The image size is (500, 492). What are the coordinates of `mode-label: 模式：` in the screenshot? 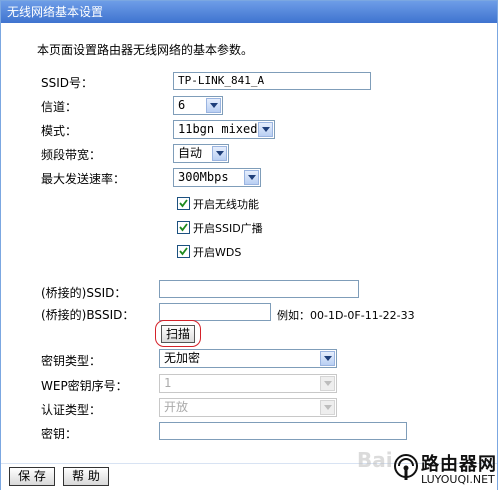 It's located at (59, 131).